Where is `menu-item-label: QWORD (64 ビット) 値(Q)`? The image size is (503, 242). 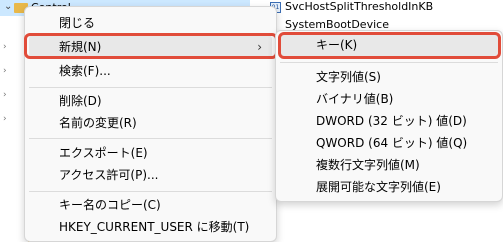 menu-item-label: QWORD (64 ビット) 値(Q) is located at coordinates (392, 143).